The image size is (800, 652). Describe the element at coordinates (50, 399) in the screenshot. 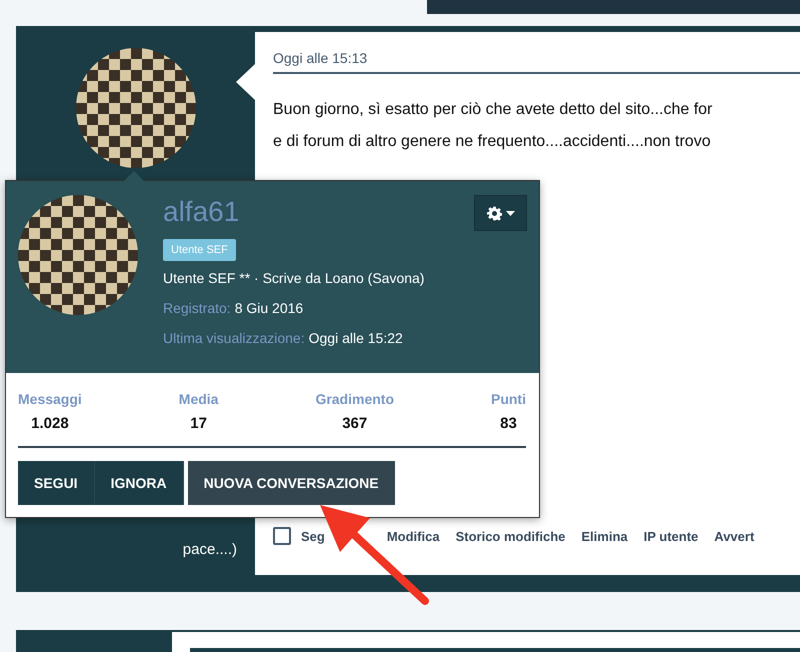

I see `stat-label: Messaggi` at that location.